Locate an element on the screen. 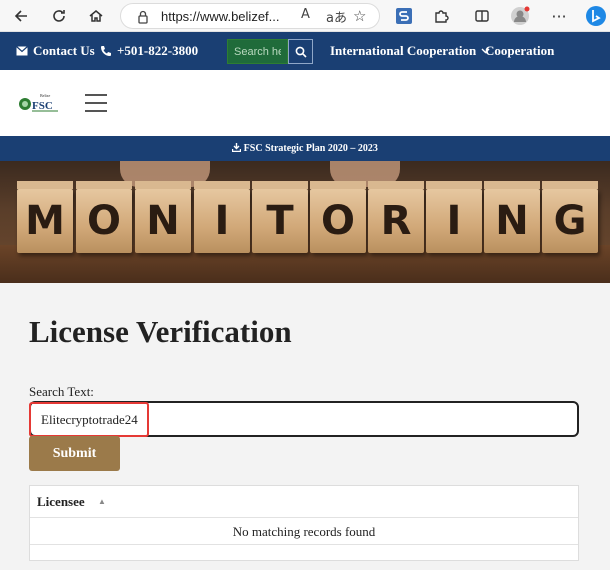  download-icon is located at coordinates (236, 148).